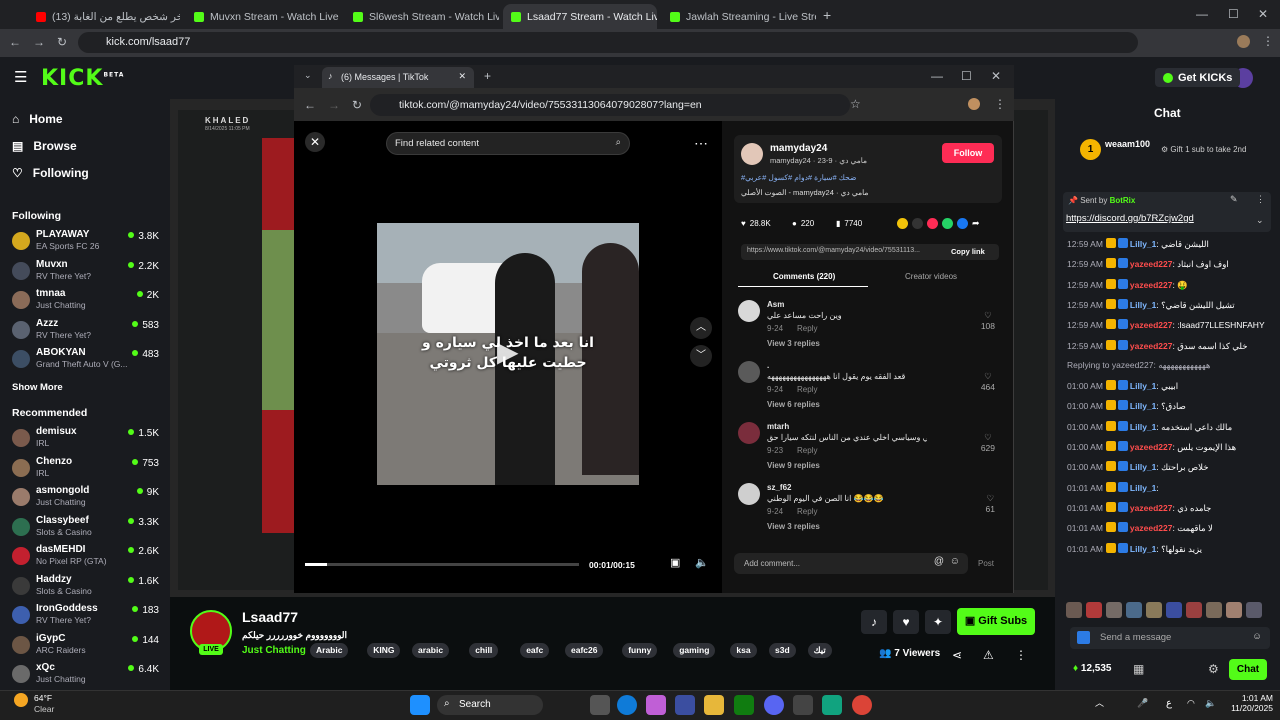 Image resolution: width=1280 pixels, height=720 pixels. Describe the element at coordinates (778, 426) in the screenshot. I see `comment-username: mtarh` at that location.